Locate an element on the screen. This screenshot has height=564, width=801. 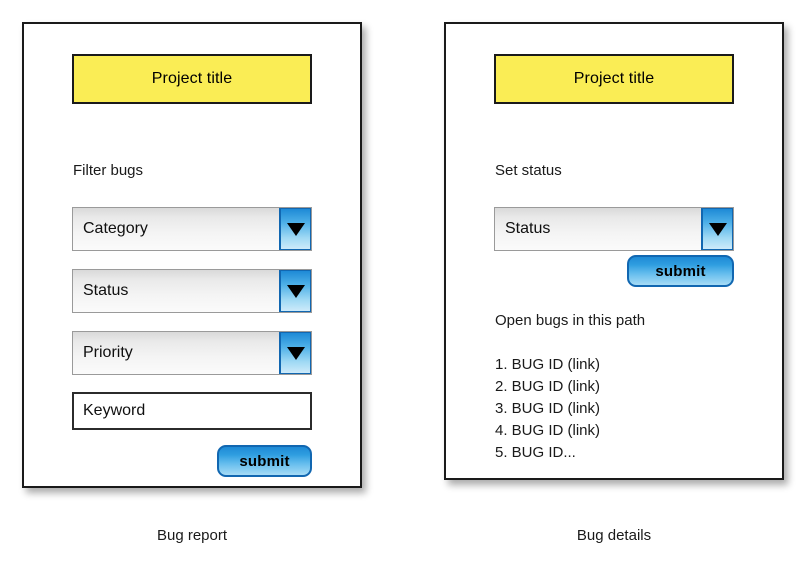
dropdown-category-value: Category is located at coordinates (115, 228).